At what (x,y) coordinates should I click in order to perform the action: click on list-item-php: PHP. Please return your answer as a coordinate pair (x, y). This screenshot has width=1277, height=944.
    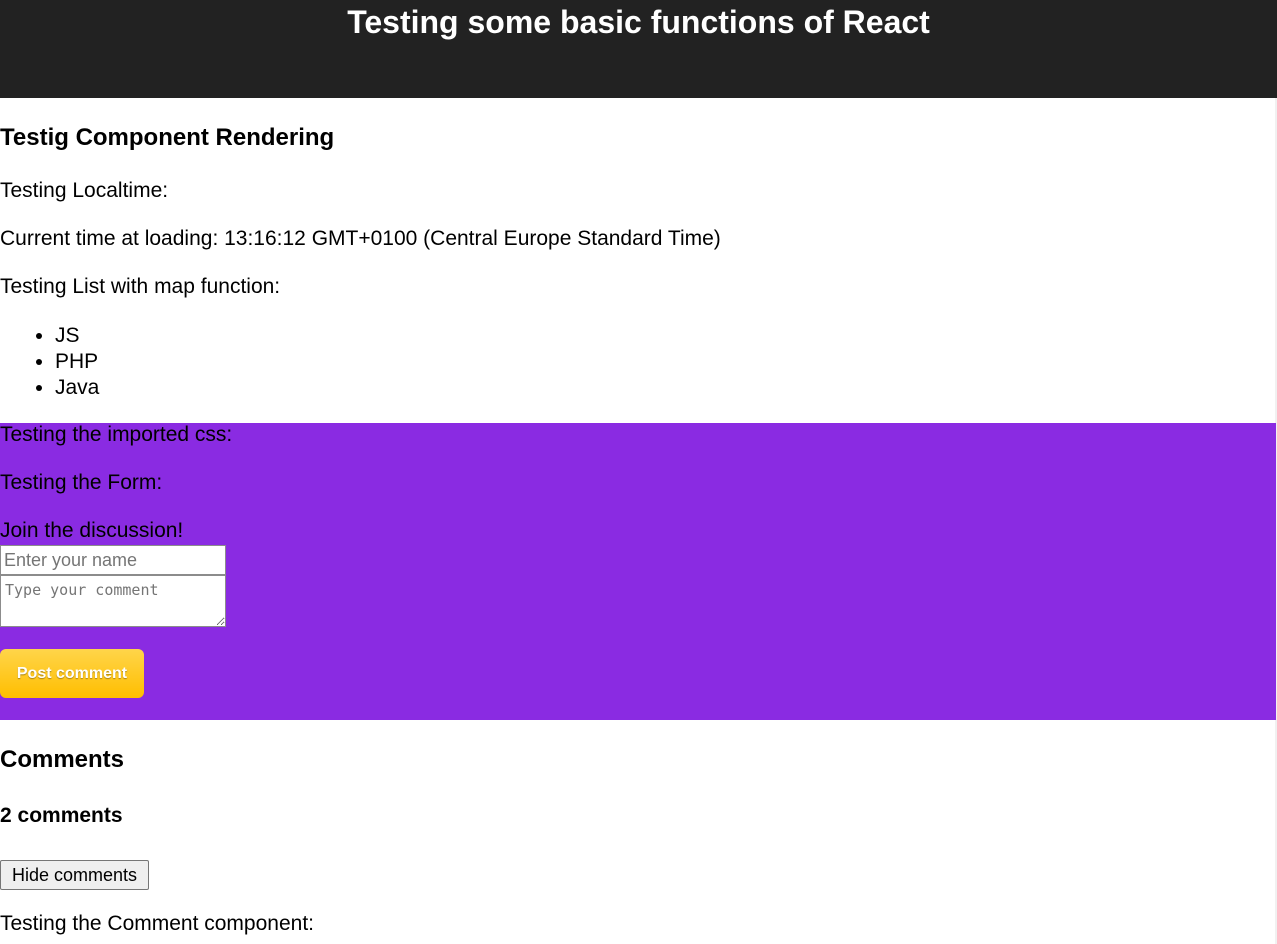
    Looking at the image, I should click on (77, 362).